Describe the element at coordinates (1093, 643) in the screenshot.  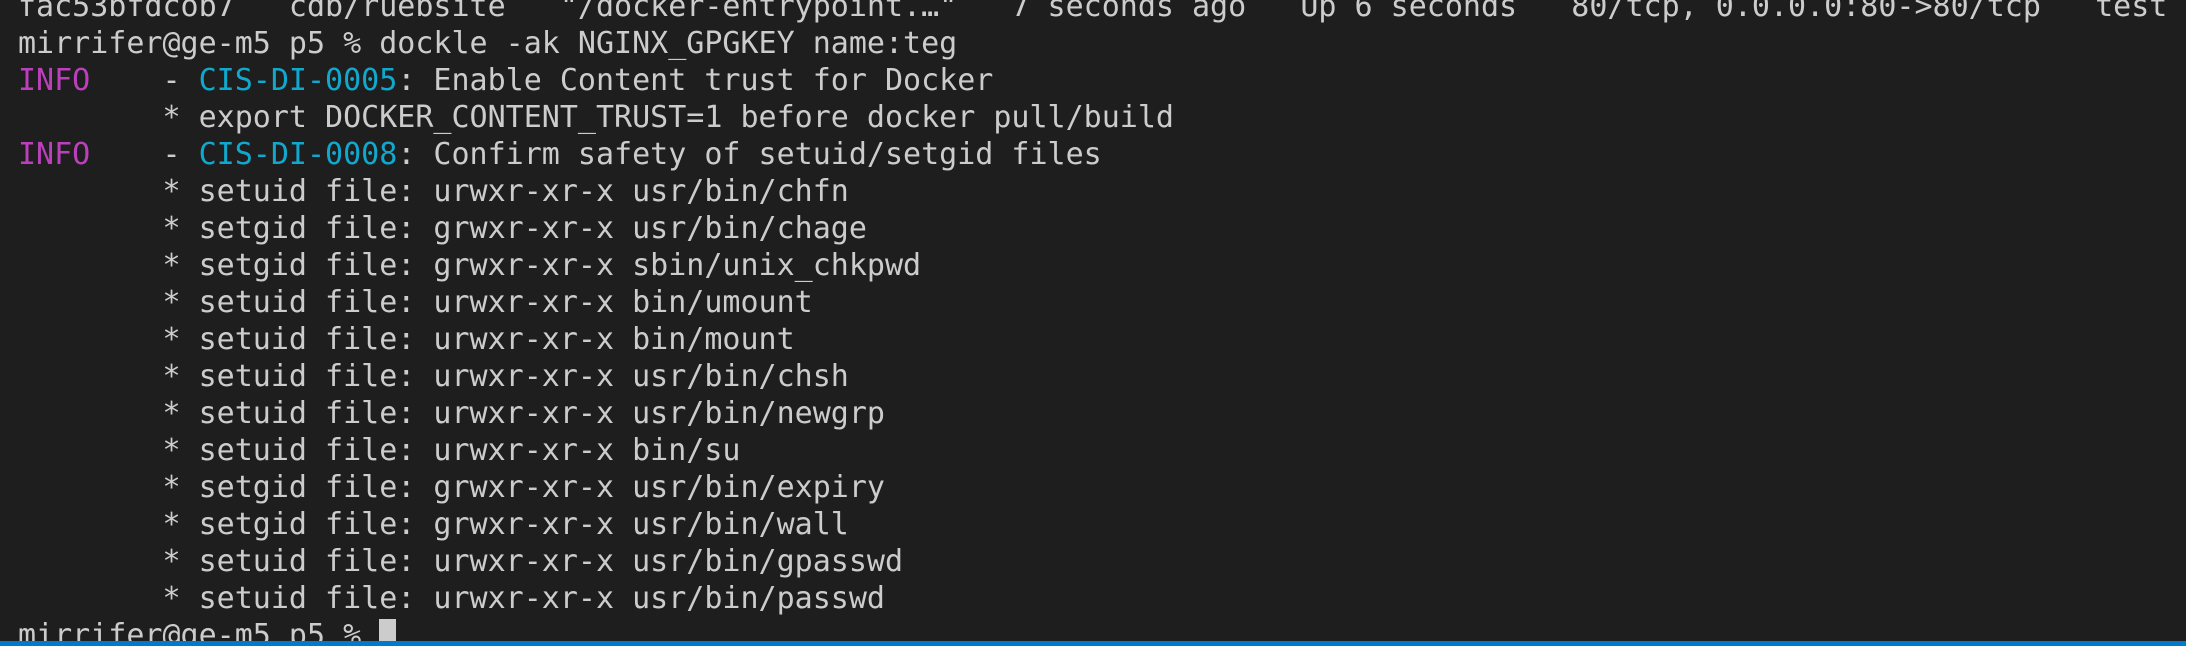
I see `status-bar` at that location.